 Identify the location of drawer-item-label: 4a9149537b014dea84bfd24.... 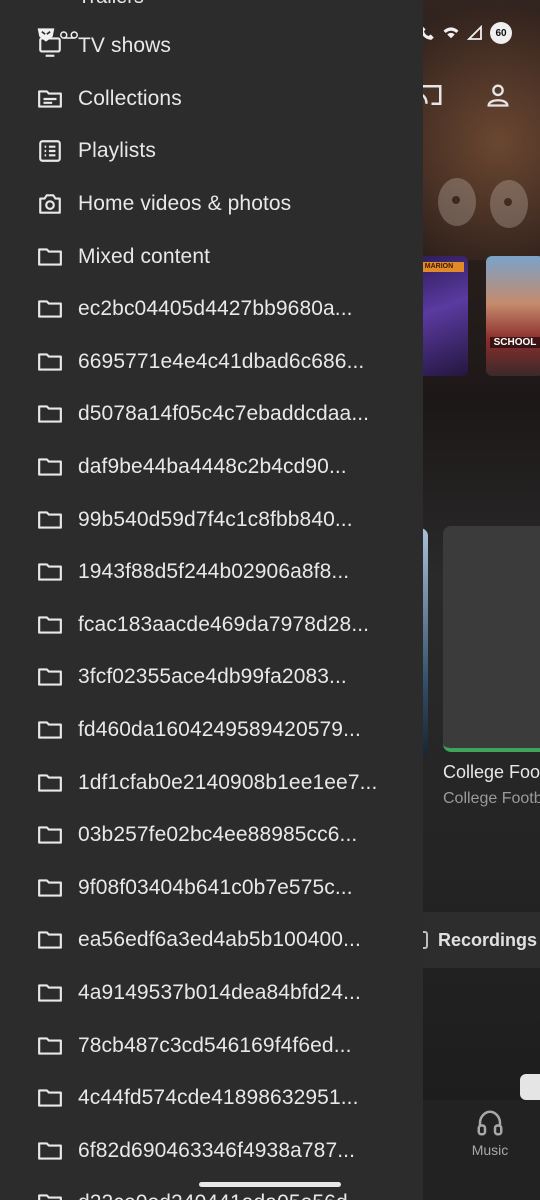
(219, 992).